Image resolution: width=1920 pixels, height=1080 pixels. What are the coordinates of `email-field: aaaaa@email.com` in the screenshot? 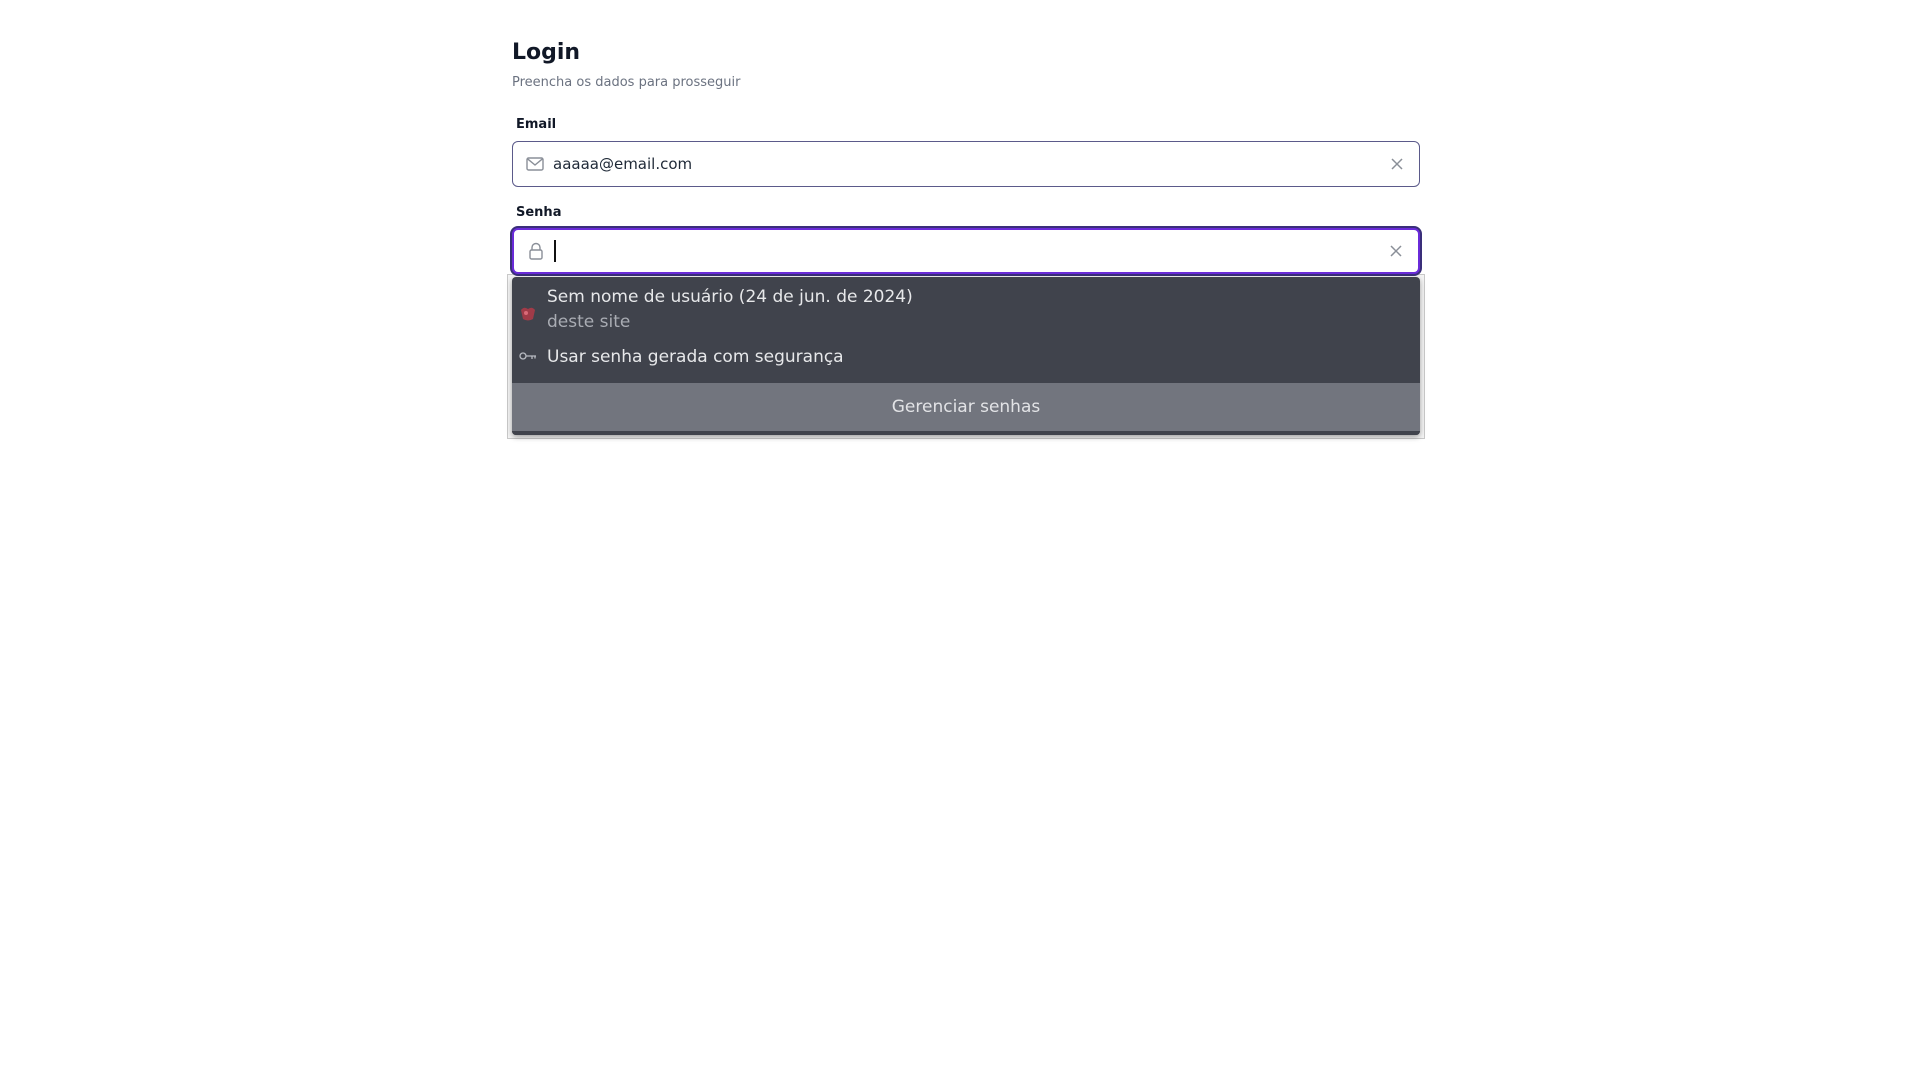 It's located at (966, 164).